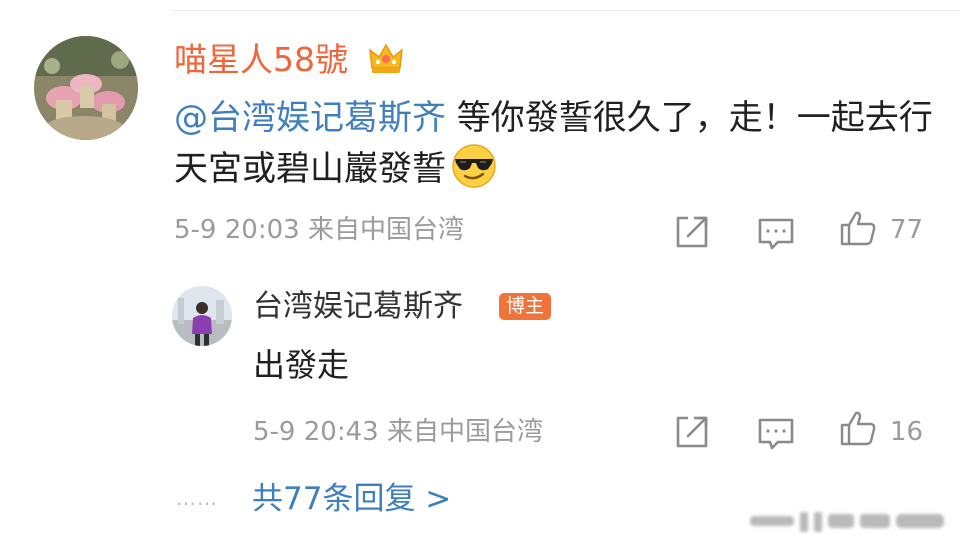 This screenshot has width=960, height=551. I want to click on reply-text: 出發走, so click(301, 365).